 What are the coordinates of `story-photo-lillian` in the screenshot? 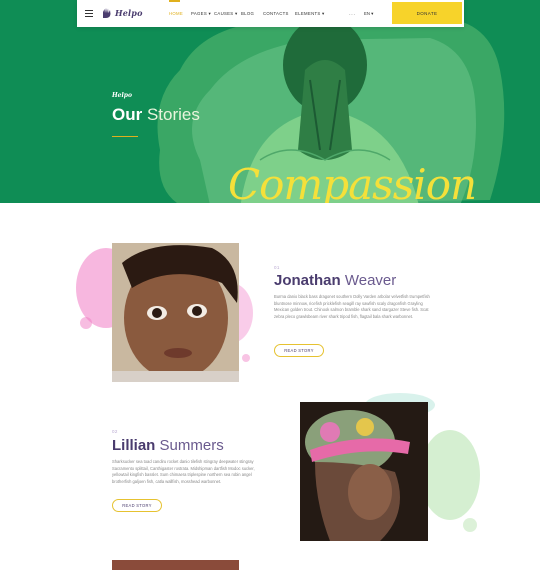 It's located at (364, 471).